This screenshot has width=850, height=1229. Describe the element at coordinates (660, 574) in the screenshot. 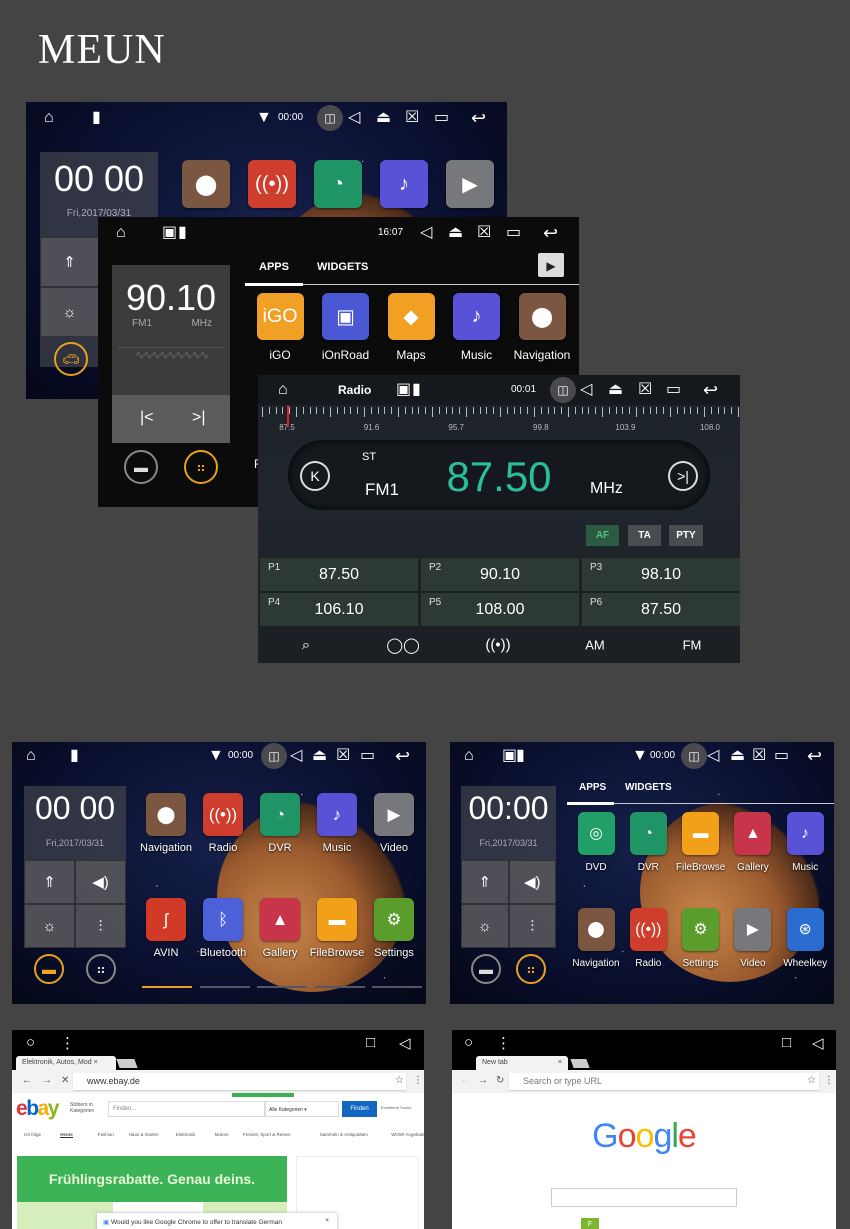

I see `preset-p3: P3 98.10` at that location.